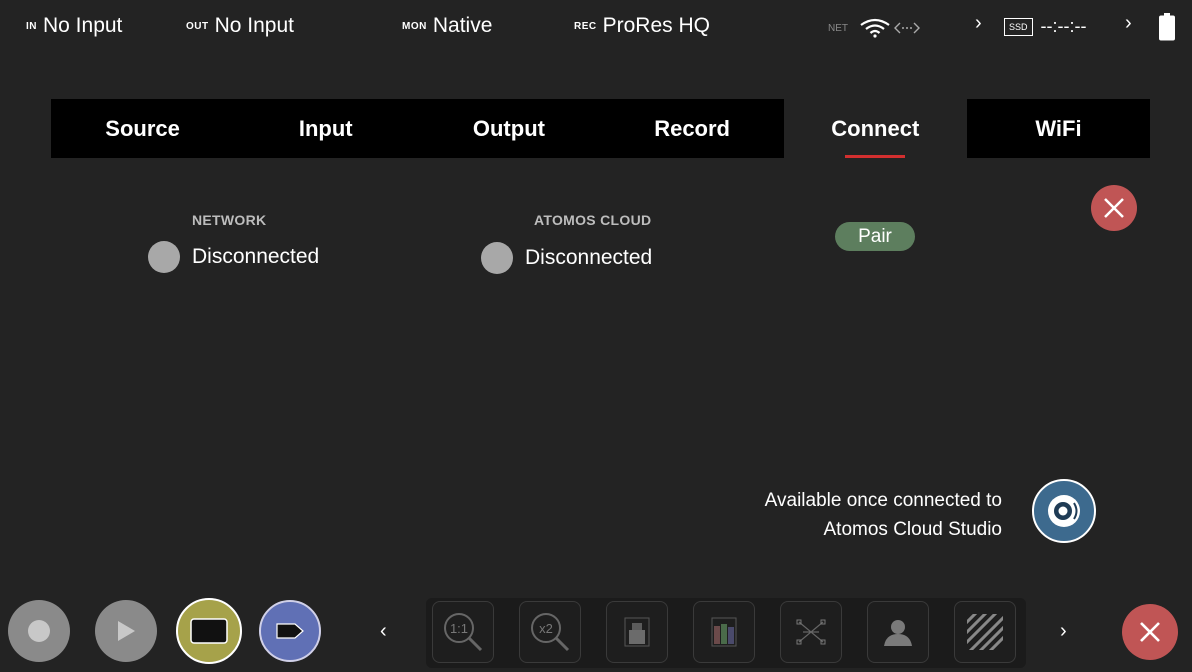  I want to click on tab-label: Input, so click(325, 128).